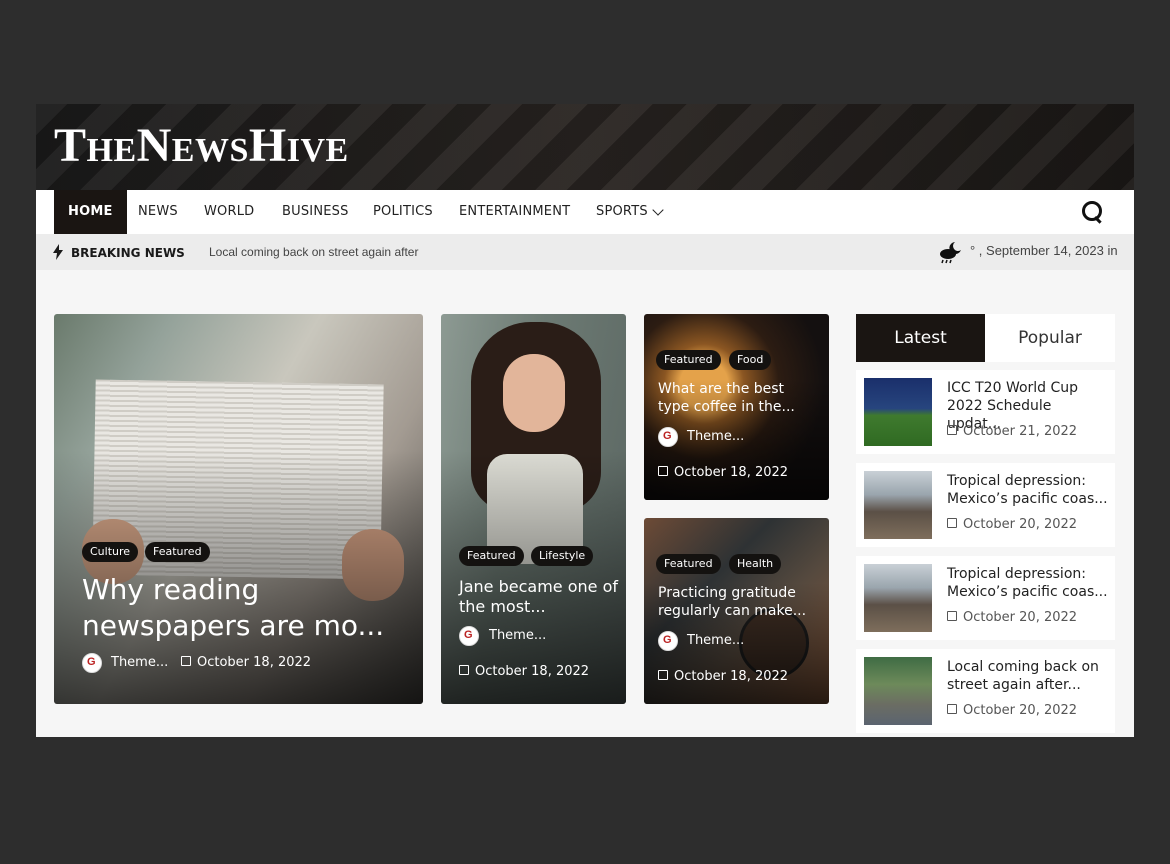  Describe the element at coordinates (658, 210) in the screenshot. I see `chevron-down-icon` at that location.